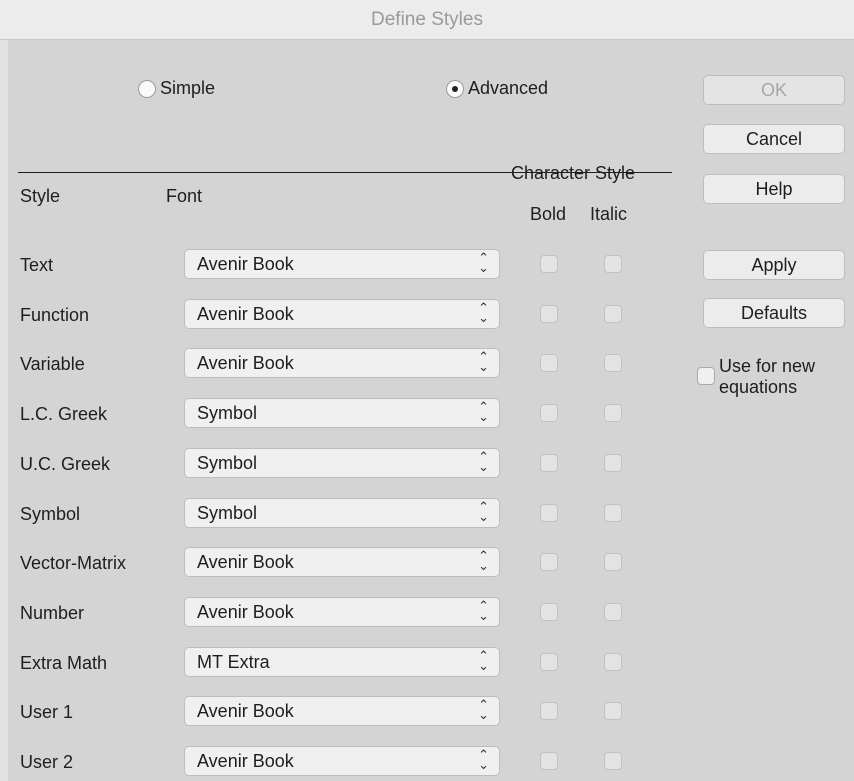  Describe the element at coordinates (47, 762) in the screenshot. I see `style-name-label: User 2` at that location.